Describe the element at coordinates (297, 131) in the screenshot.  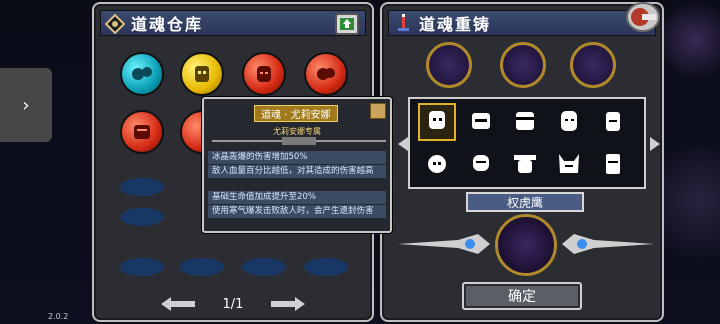
I see `tooltip-subtitle: 尤莉安娜专属` at that location.